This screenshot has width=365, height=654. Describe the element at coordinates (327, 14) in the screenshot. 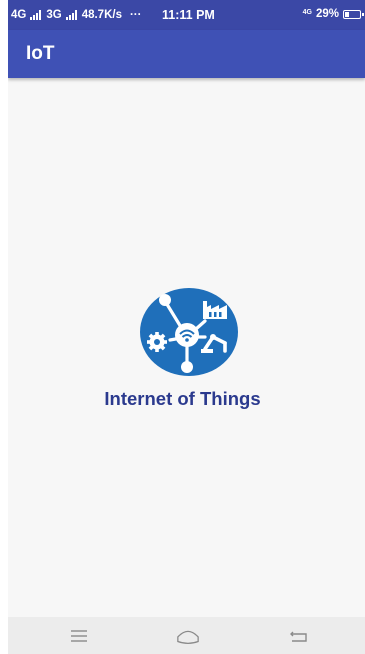

I see `battery-percent: 29%` at that location.